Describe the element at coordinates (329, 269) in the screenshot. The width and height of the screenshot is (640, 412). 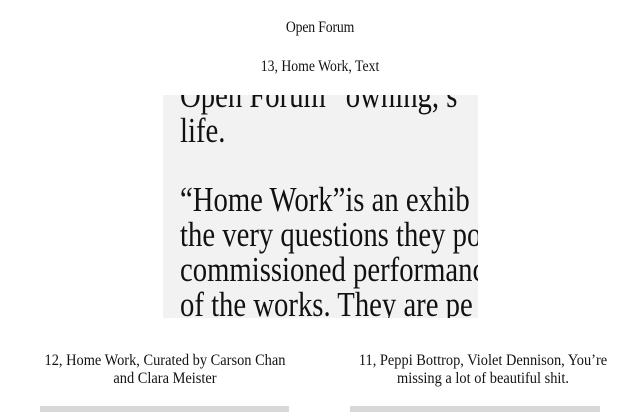
I see `preview-line: commissioned performanc` at that location.